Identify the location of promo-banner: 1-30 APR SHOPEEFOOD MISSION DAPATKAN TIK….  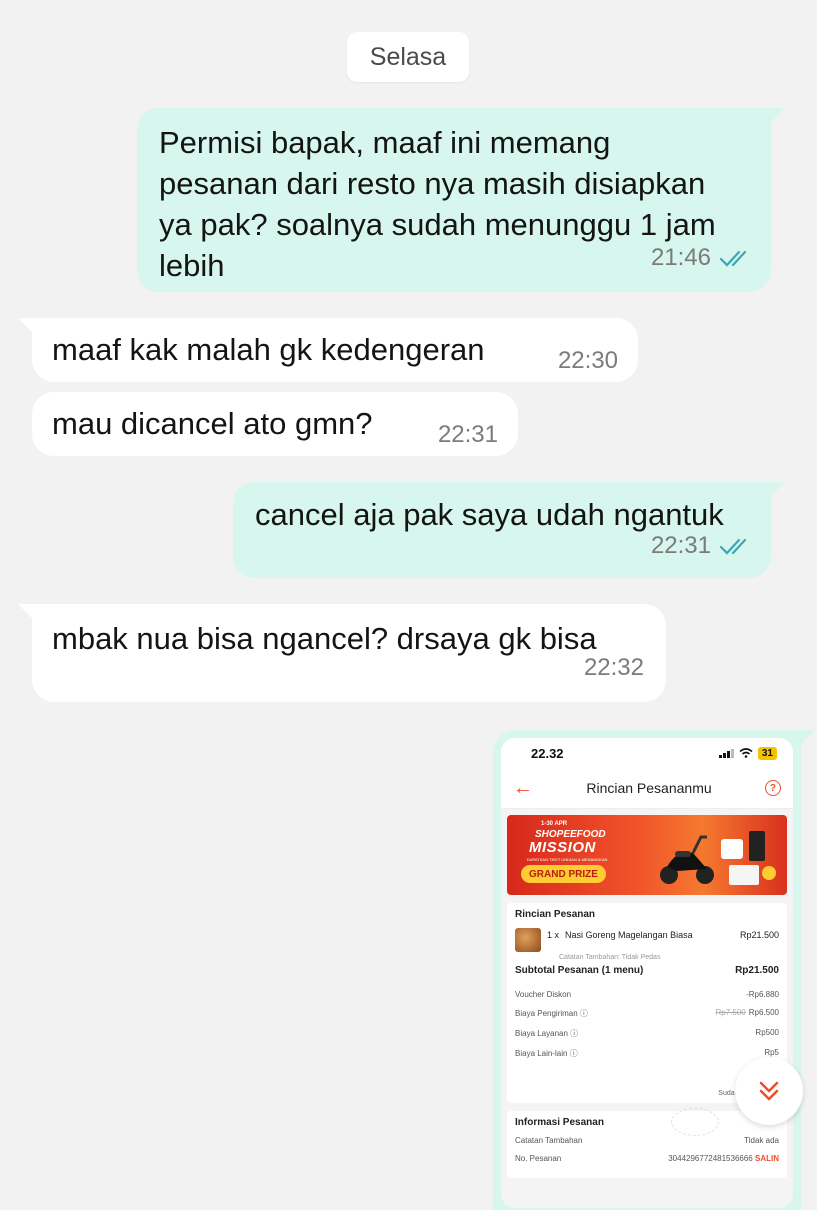
(647, 855).